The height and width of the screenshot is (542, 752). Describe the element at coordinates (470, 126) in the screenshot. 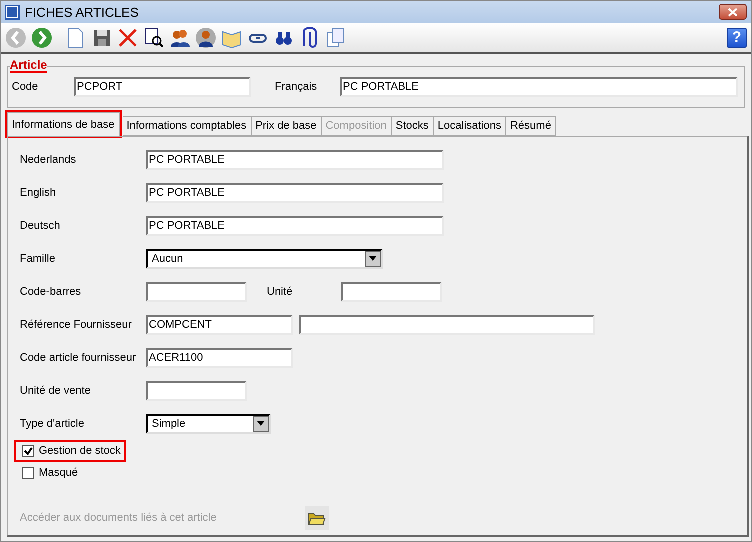

I see `tab: Localisations` at that location.